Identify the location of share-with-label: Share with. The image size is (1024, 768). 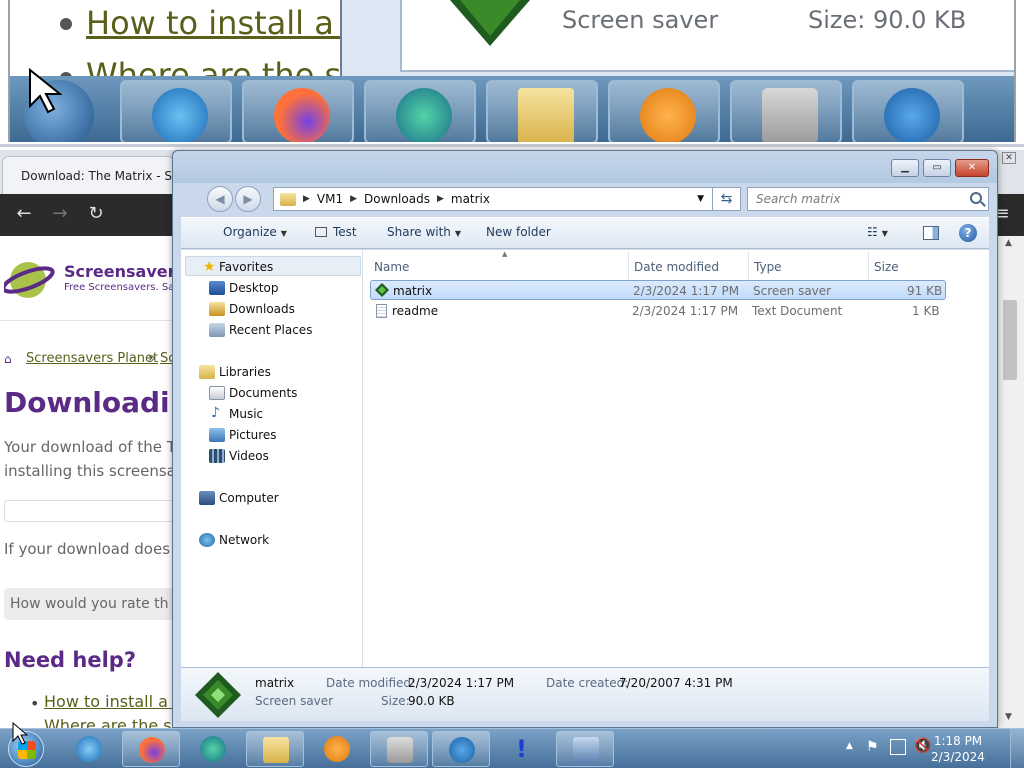
(419, 232).